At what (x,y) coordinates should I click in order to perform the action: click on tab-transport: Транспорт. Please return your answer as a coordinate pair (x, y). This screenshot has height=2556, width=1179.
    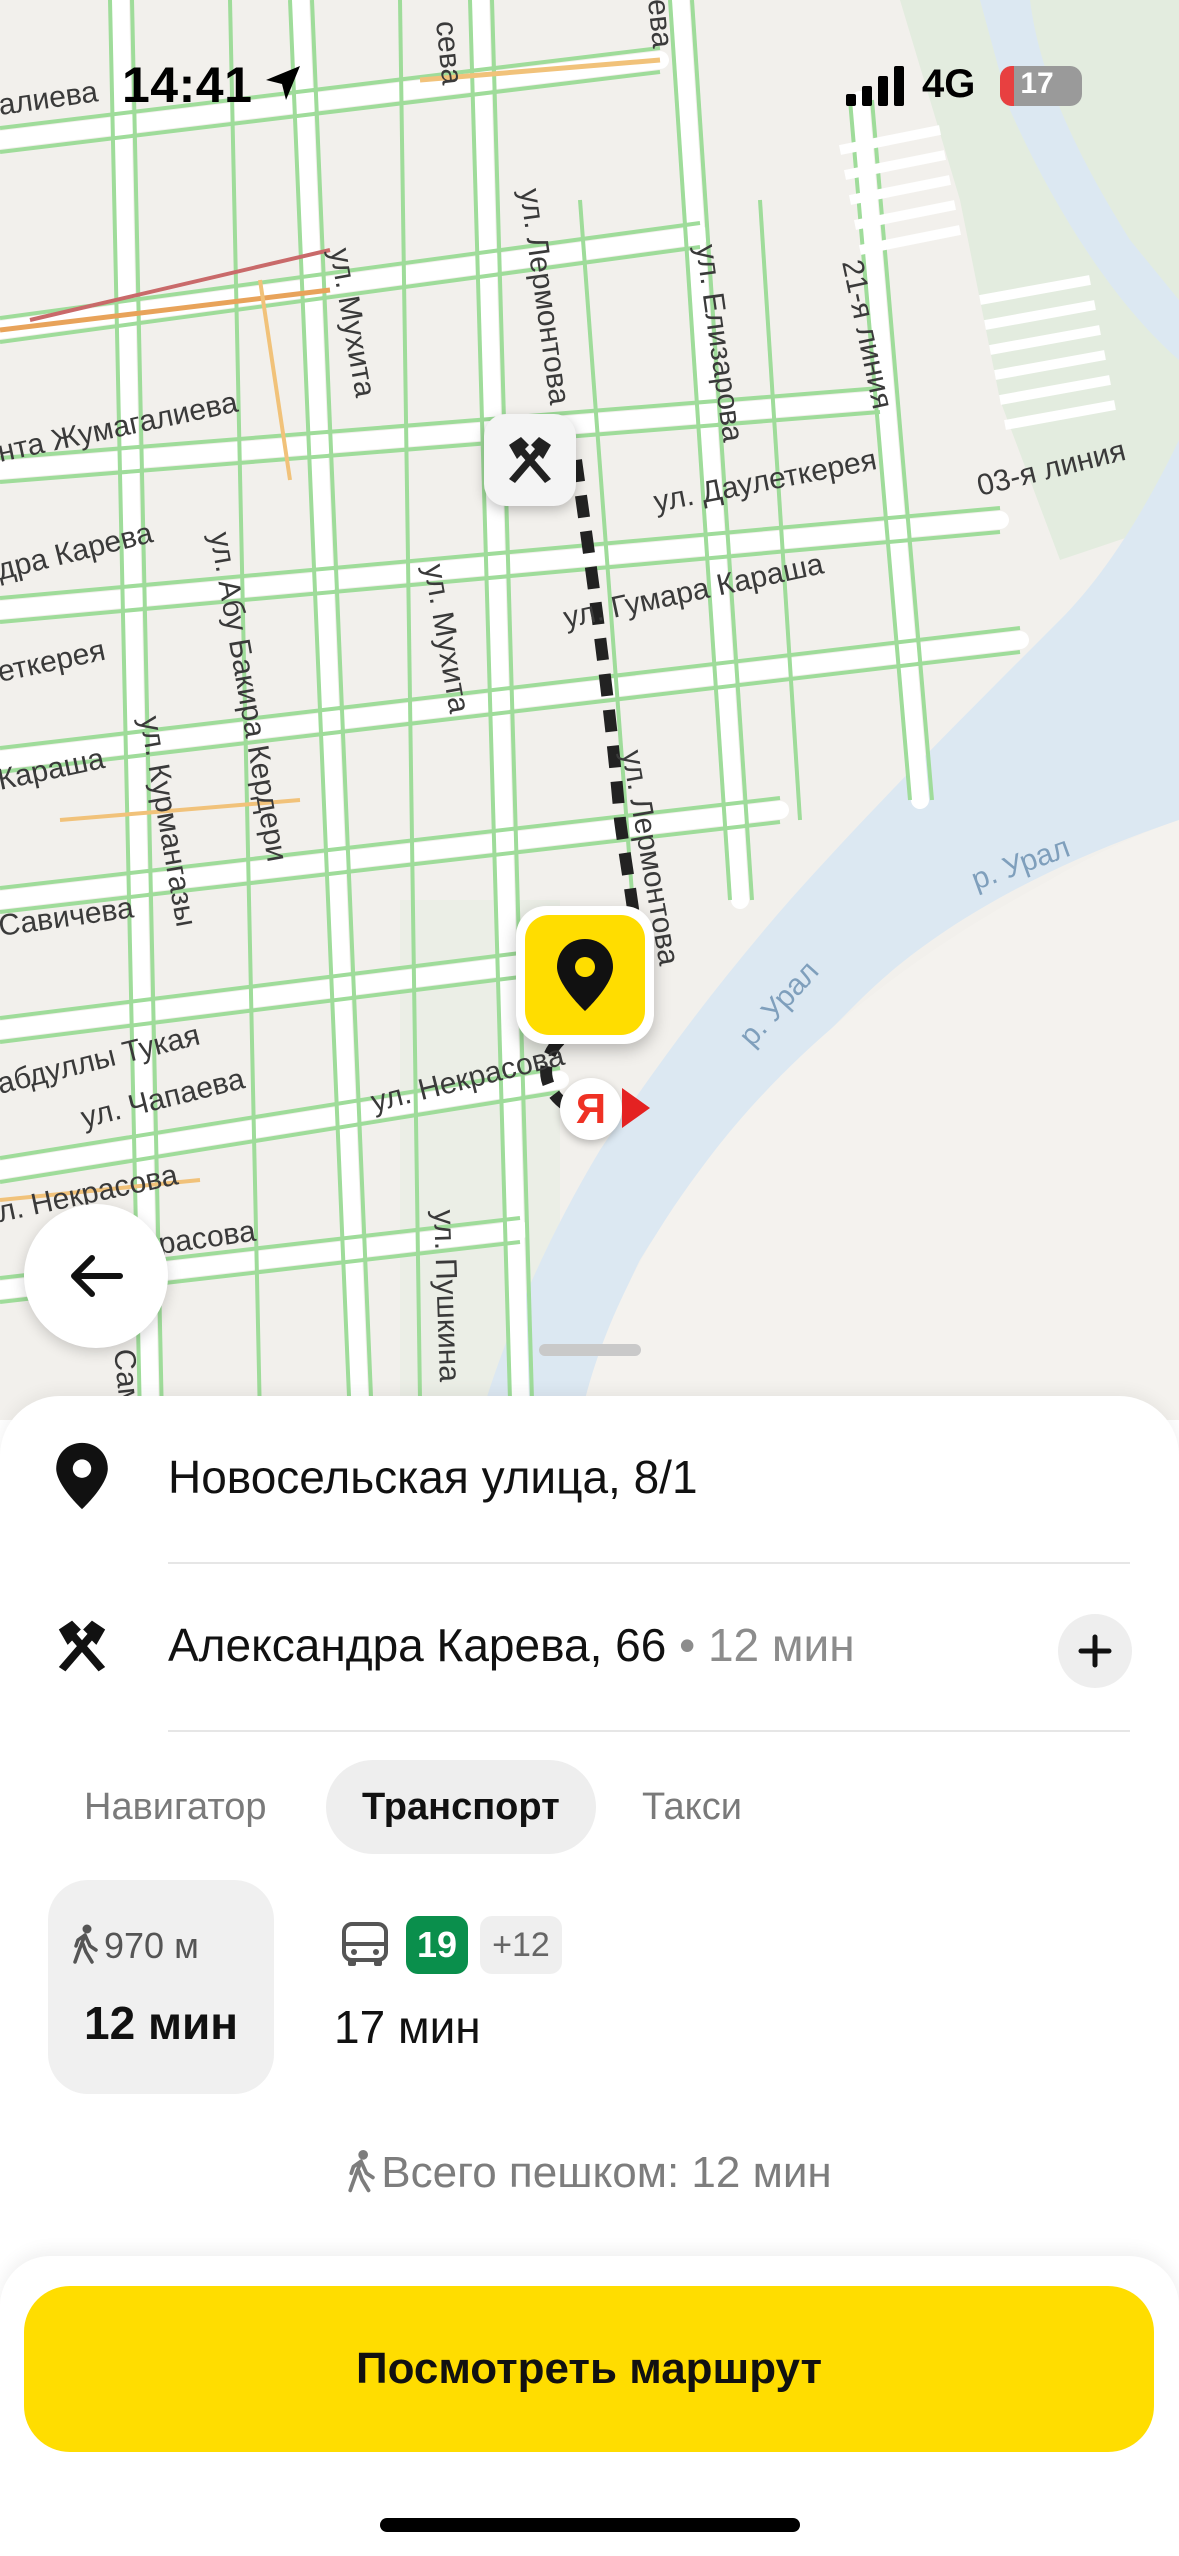
    Looking at the image, I should click on (461, 1807).